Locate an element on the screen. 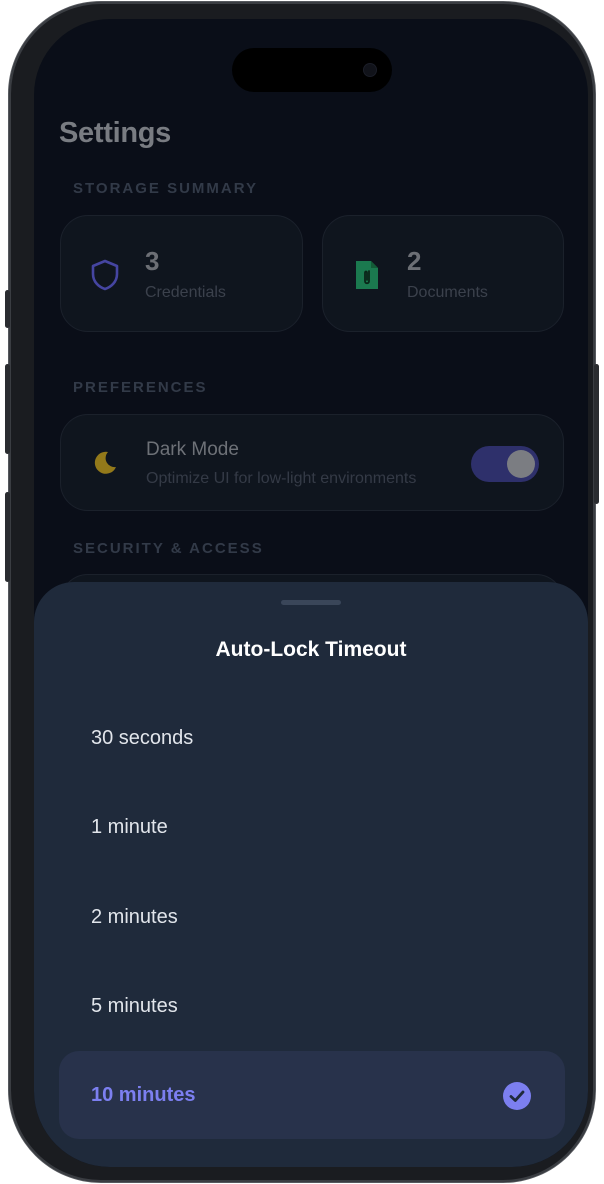 The height and width of the screenshot is (1184, 604). option-label: 1 minute is located at coordinates (129, 827).